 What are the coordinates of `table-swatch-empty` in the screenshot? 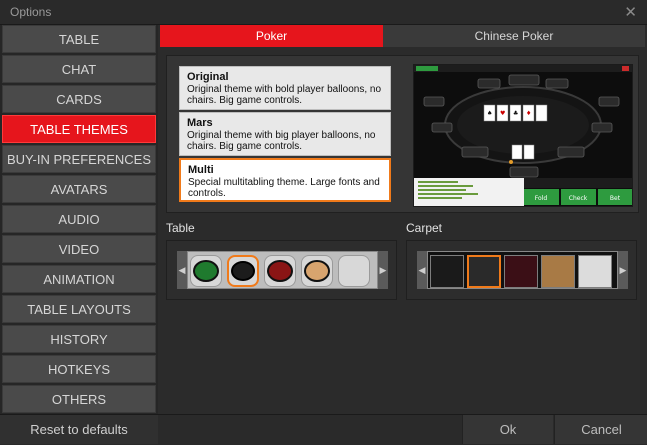 It's located at (354, 271).